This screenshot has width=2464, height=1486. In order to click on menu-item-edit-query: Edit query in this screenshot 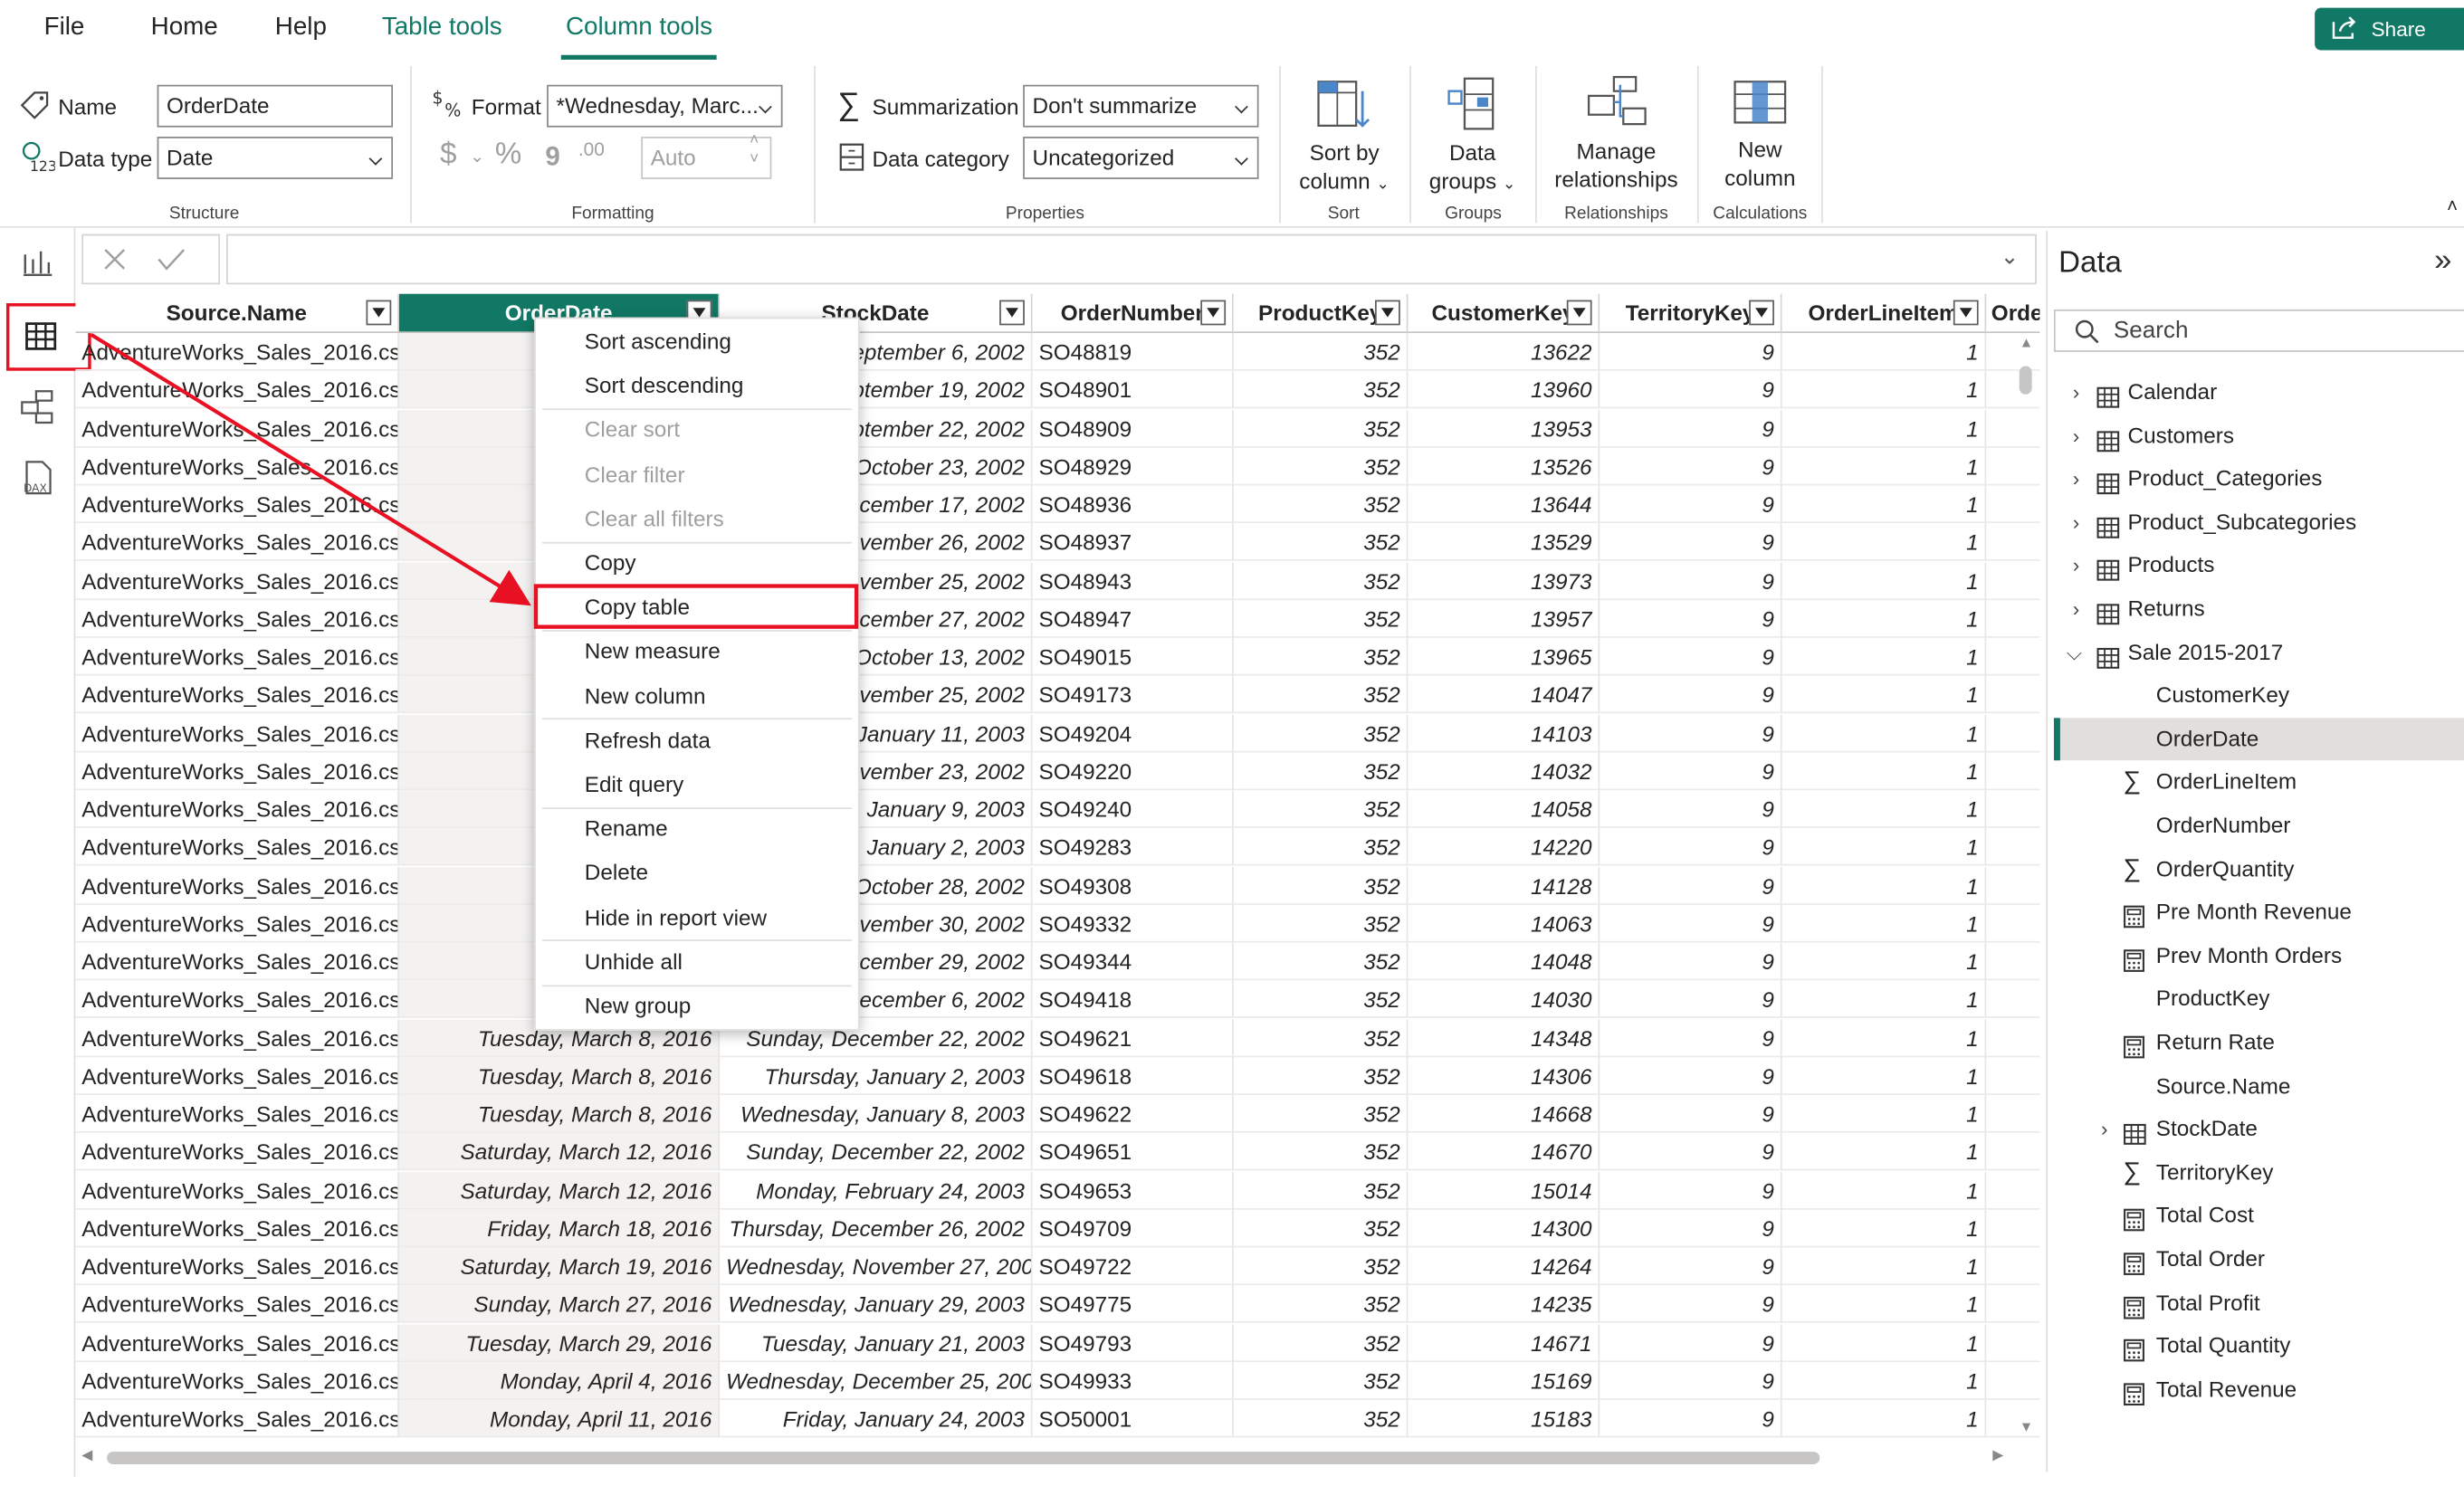, I will do `click(697, 784)`.